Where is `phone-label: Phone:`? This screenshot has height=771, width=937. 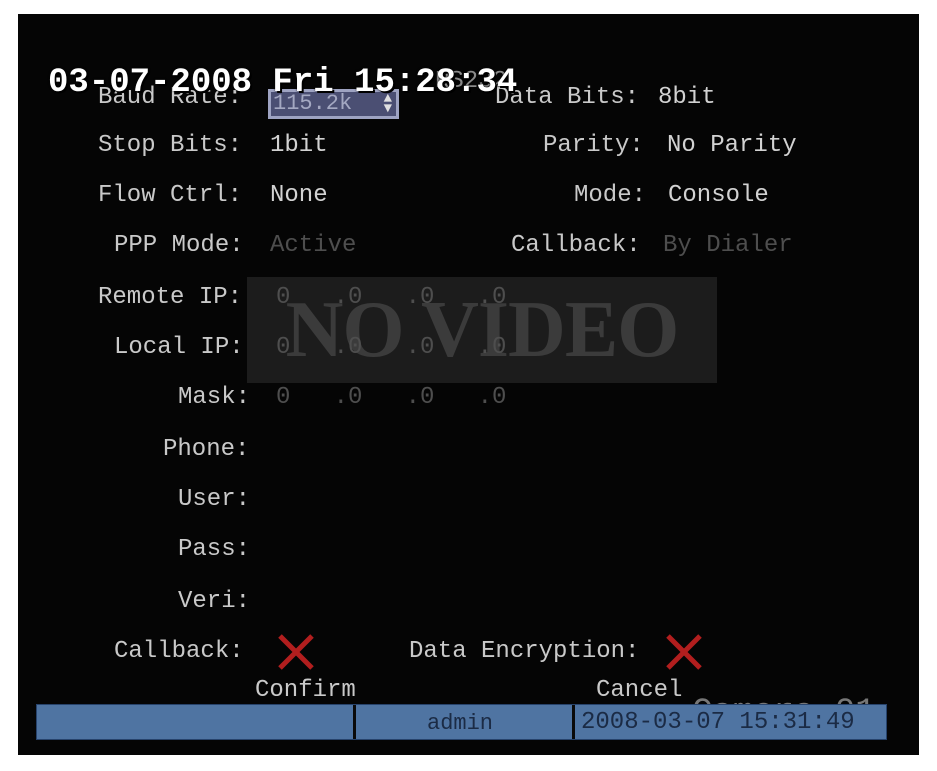
phone-label: Phone: is located at coordinates (206, 449).